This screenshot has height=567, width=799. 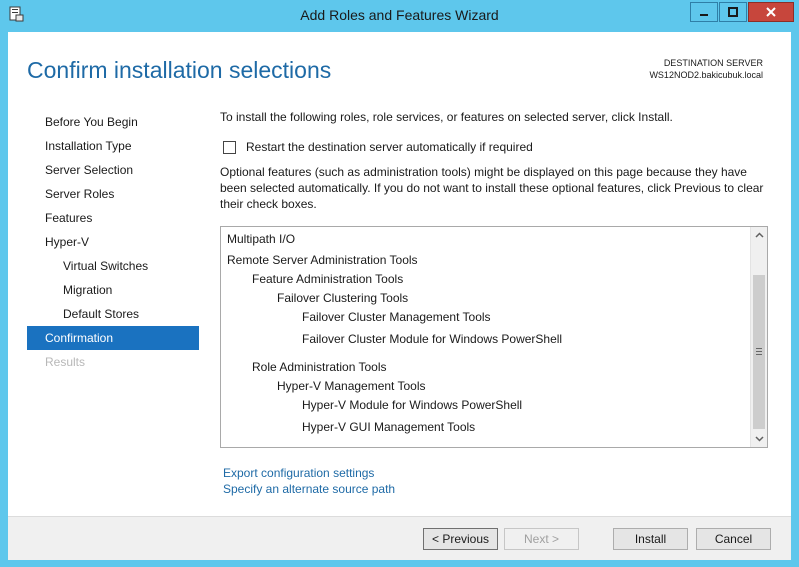 I want to click on scroll-thumb, so click(x=759, y=352).